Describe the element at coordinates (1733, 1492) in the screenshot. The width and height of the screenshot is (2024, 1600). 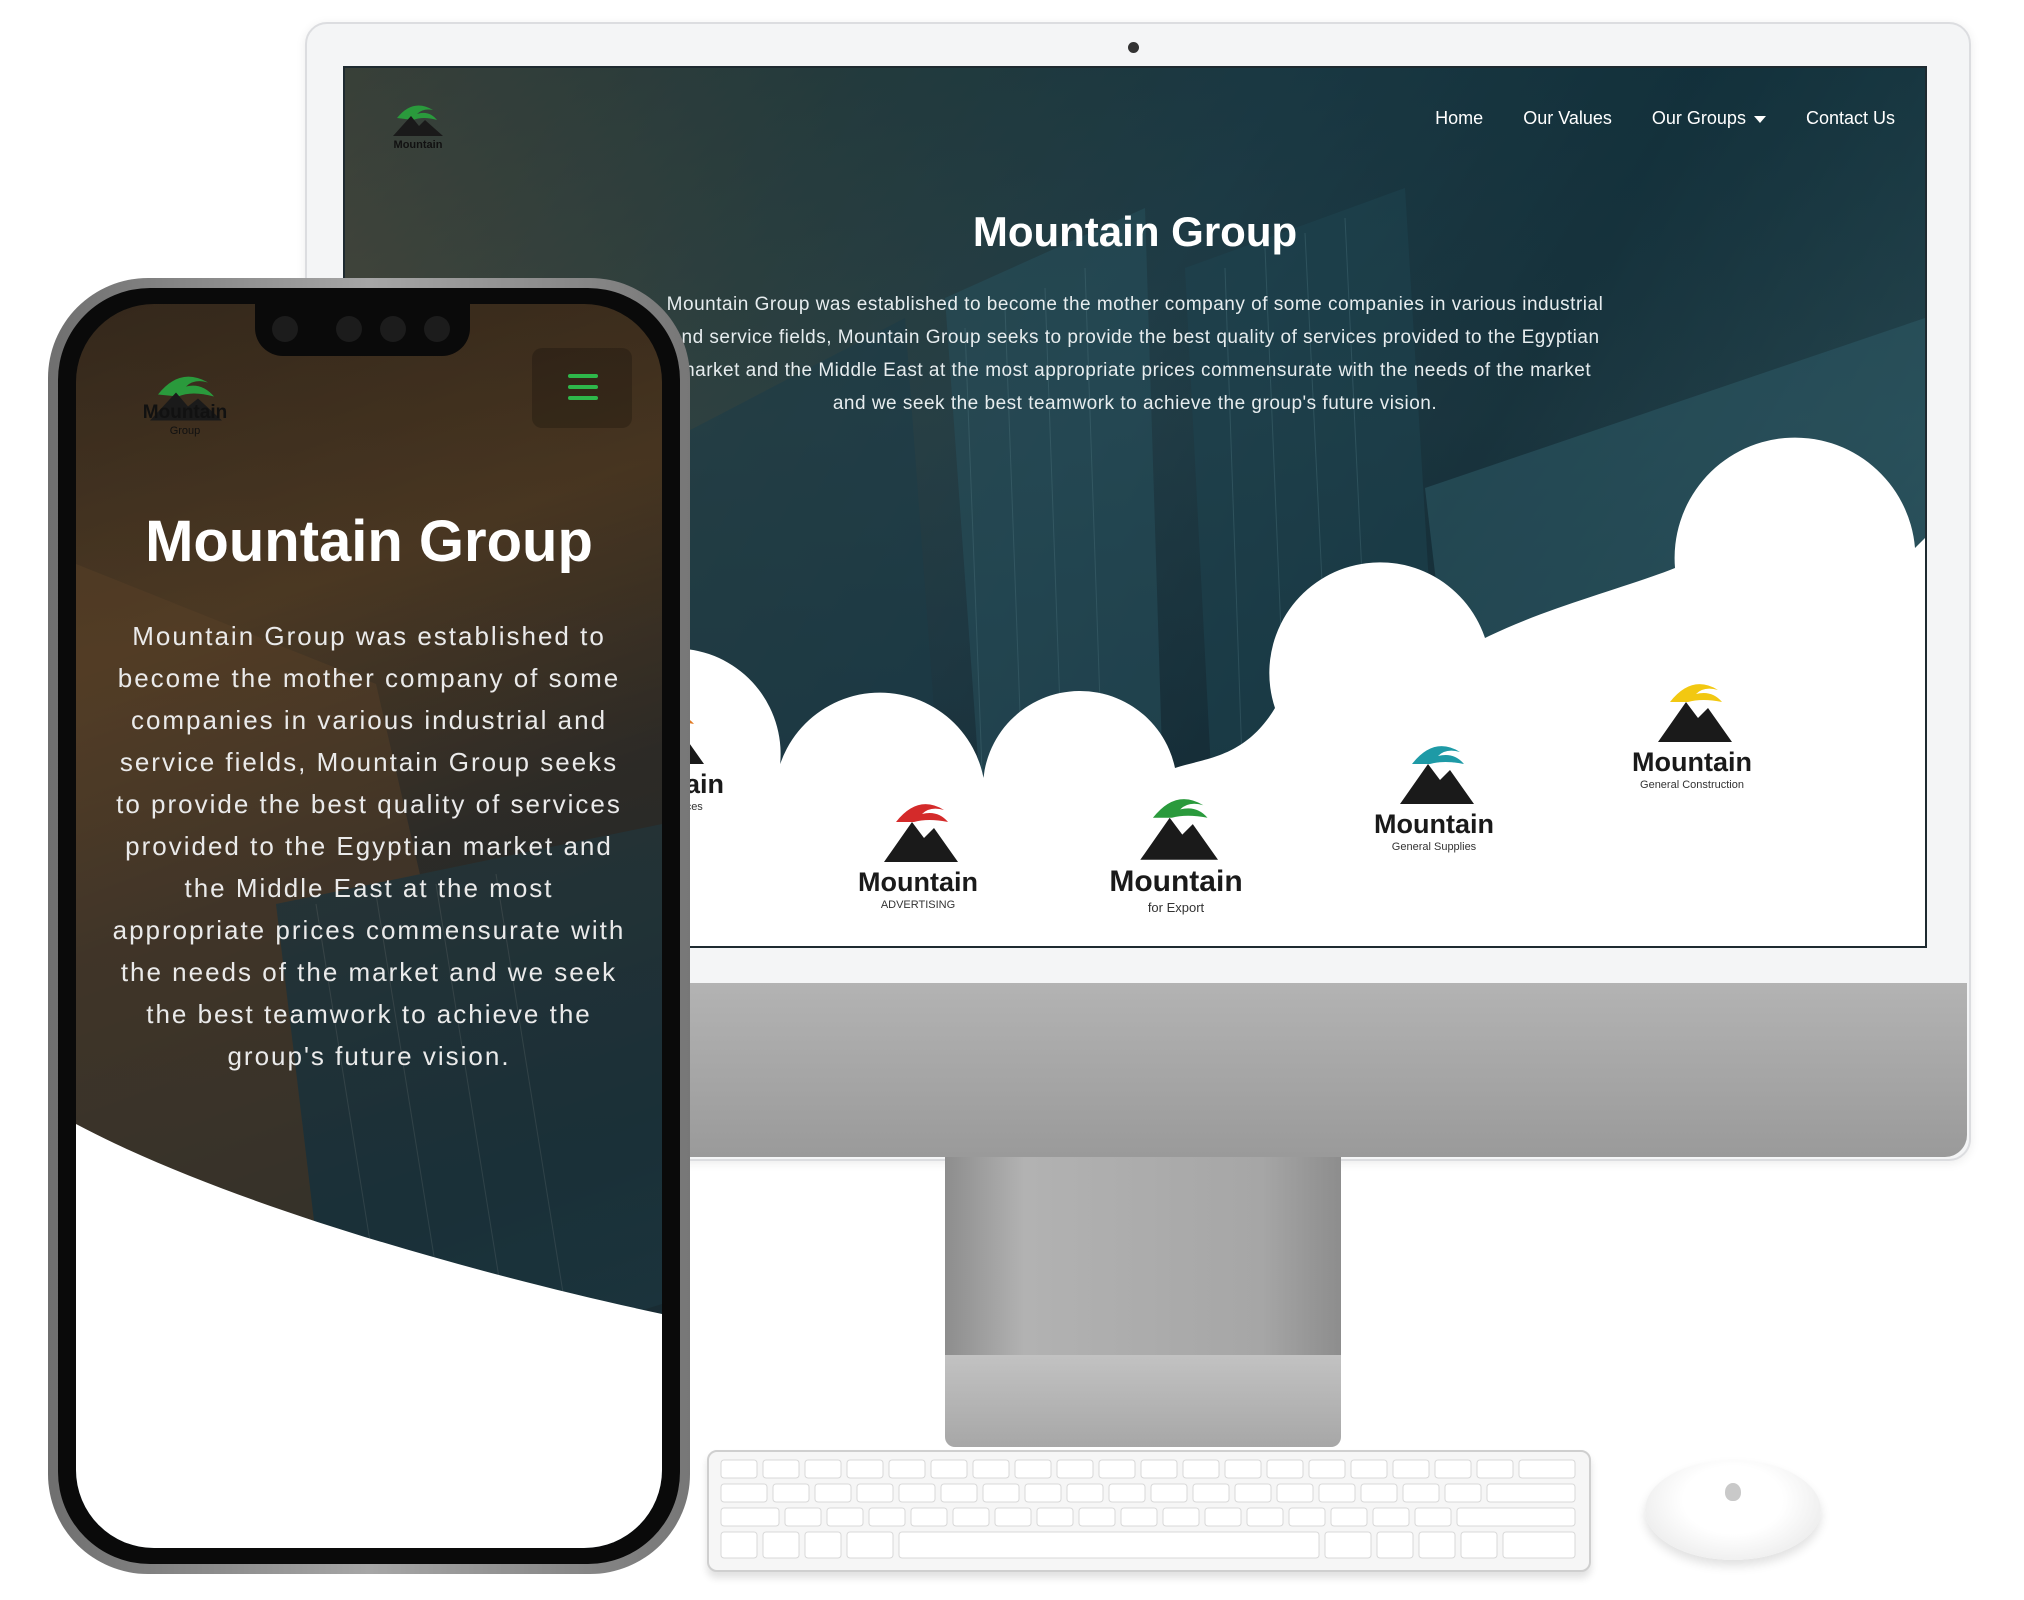
I see `apple-logo-icon` at that location.